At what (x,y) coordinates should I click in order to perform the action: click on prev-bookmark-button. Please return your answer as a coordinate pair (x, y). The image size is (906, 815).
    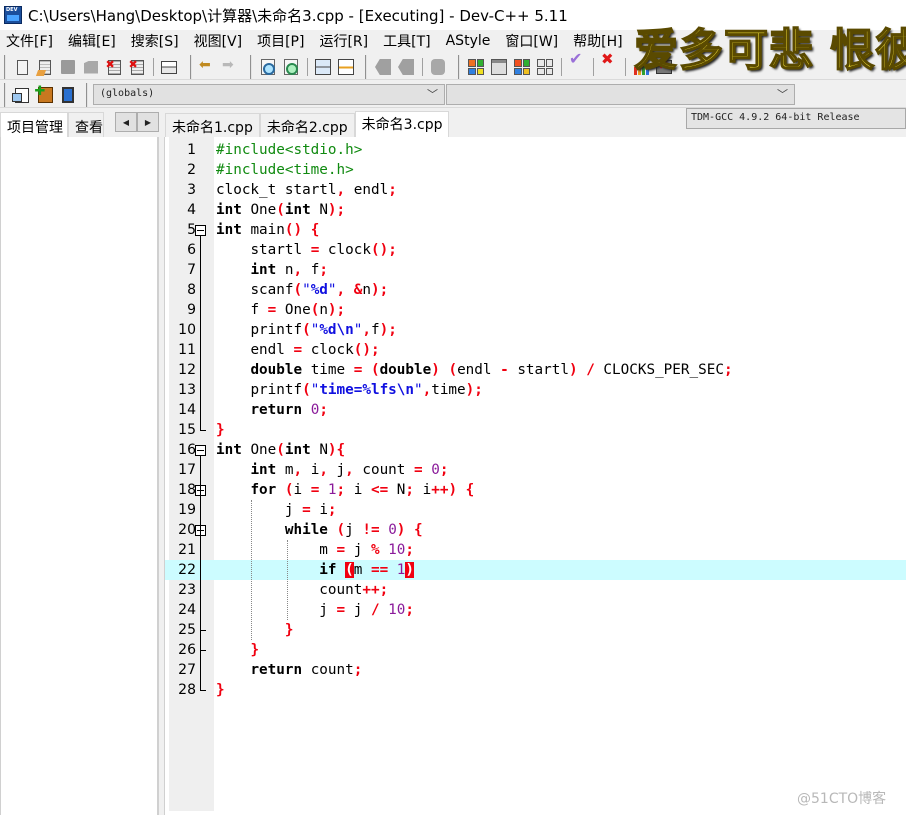
    Looking at the image, I should click on (383, 67).